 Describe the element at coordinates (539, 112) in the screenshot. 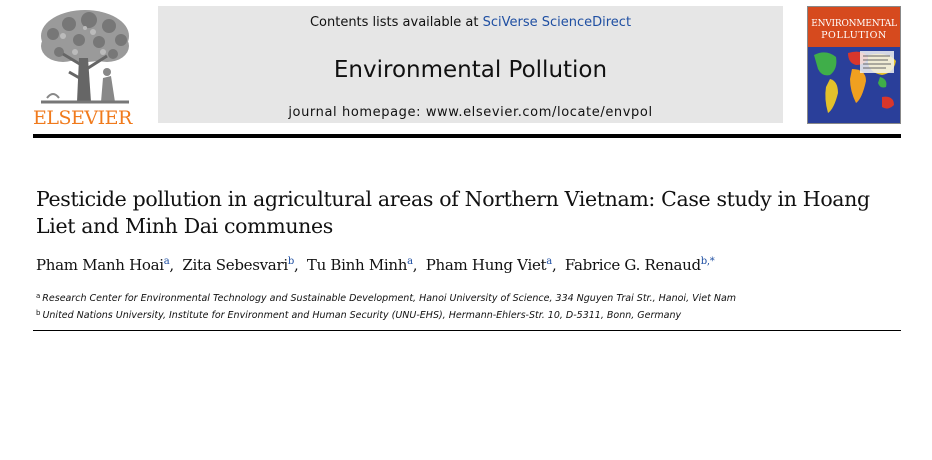

I see `homepage-link: www.elsevier.com/locate/envpol` at that location.